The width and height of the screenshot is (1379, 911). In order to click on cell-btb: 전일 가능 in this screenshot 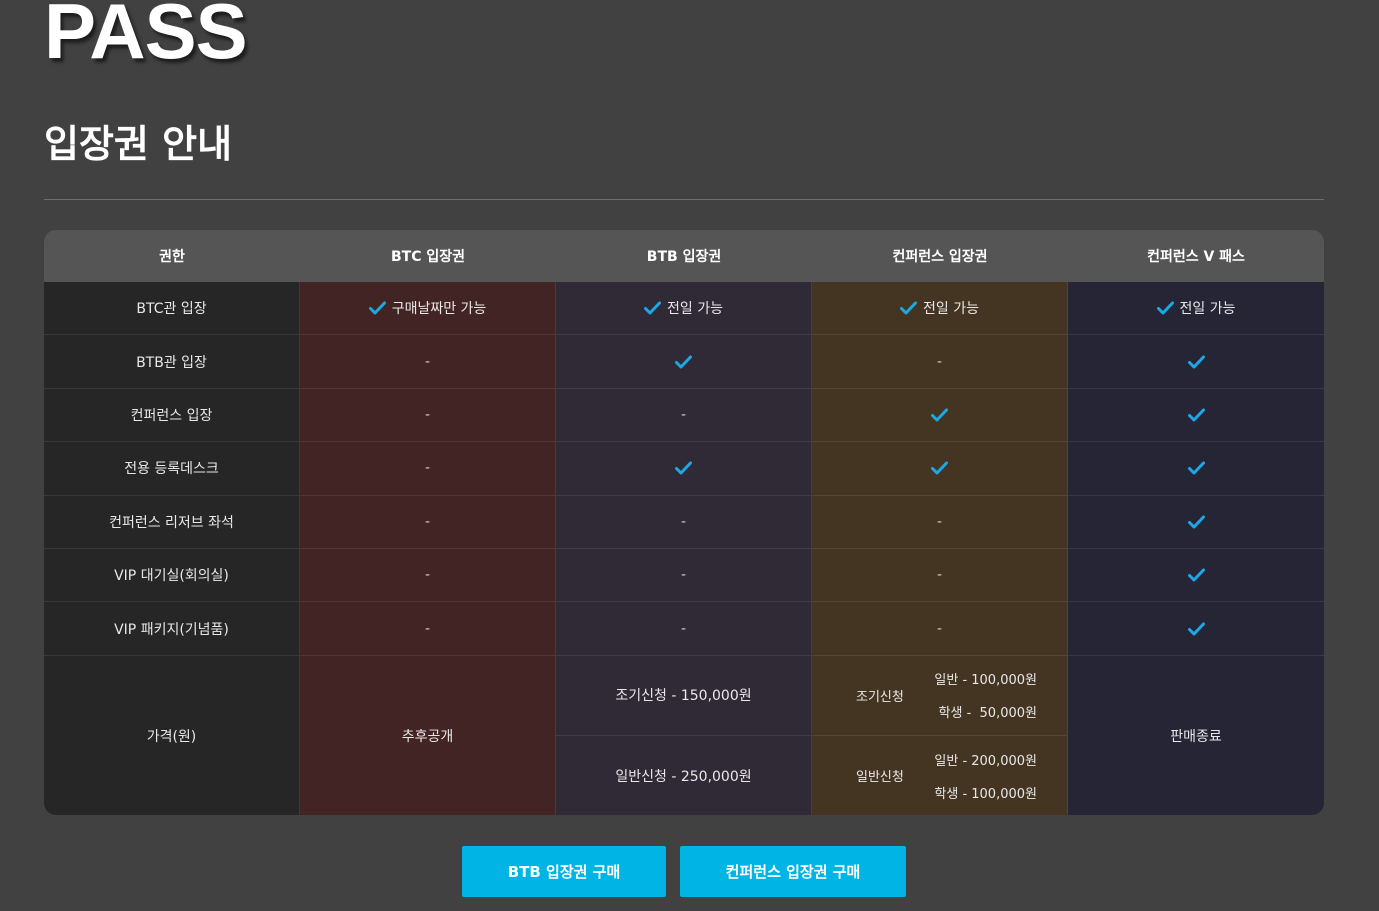, I will do `click(684, 309)`.